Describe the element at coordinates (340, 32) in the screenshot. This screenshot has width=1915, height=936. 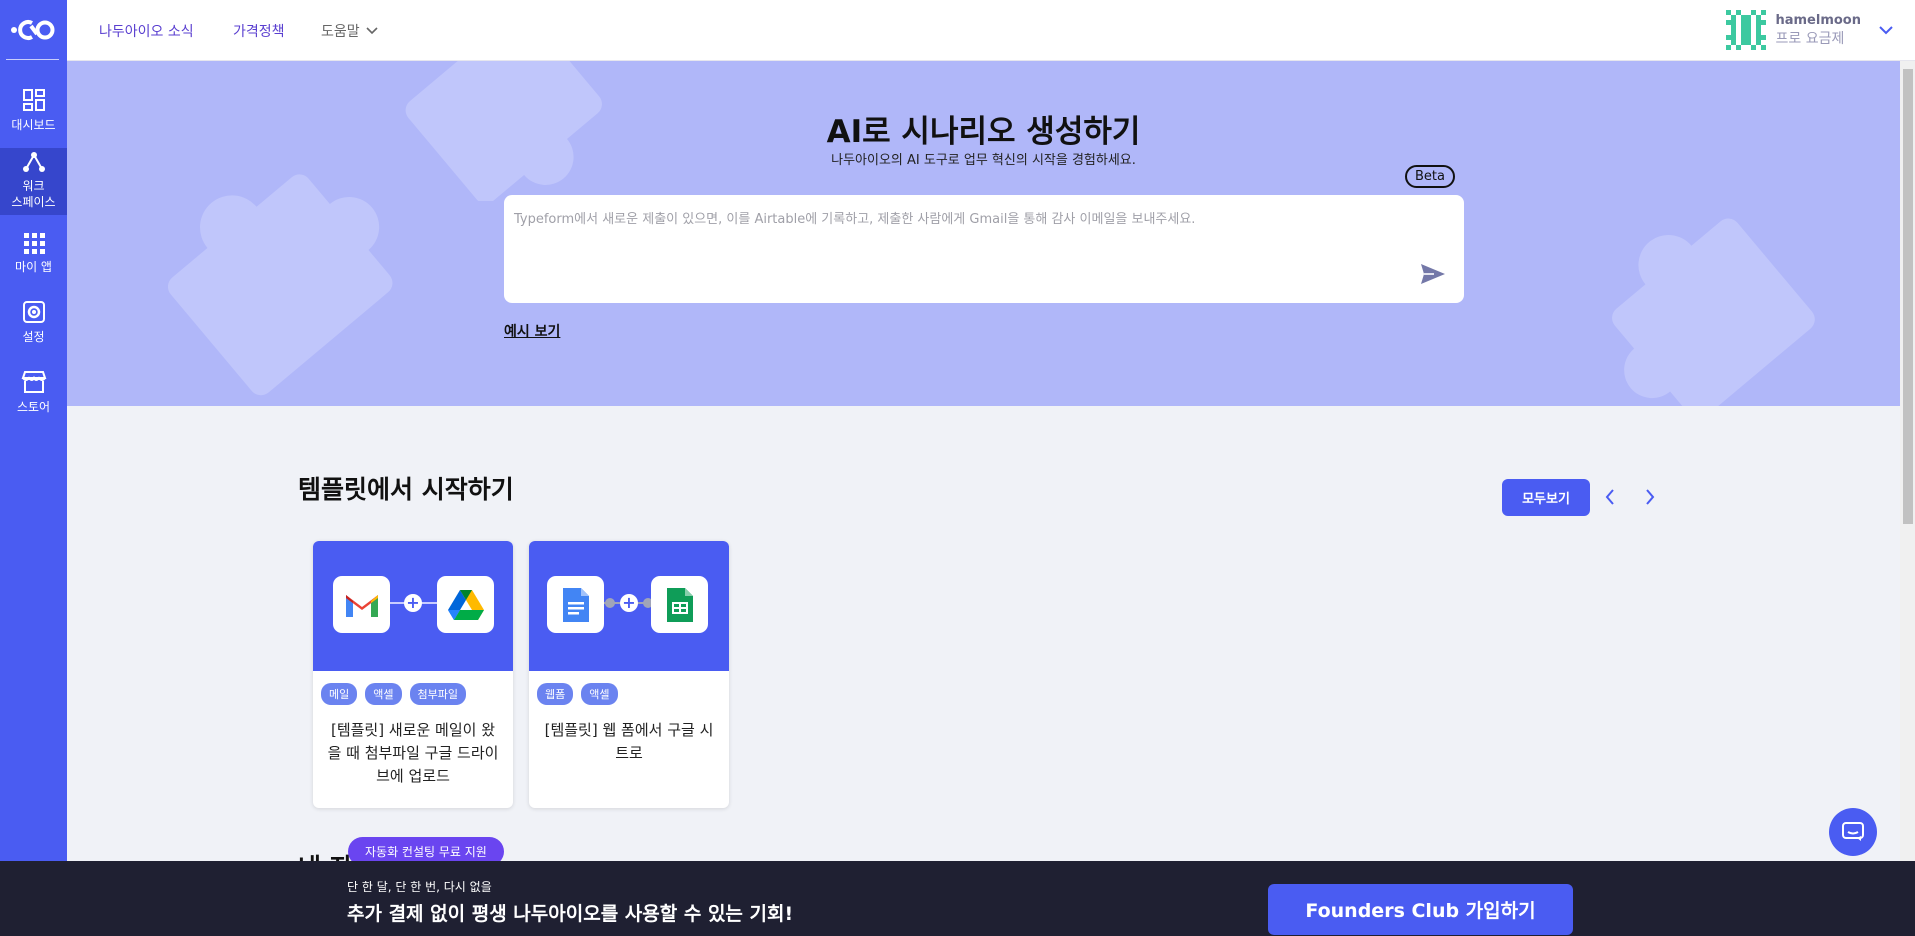
I see `nav-help-label: 도움말` at that location.